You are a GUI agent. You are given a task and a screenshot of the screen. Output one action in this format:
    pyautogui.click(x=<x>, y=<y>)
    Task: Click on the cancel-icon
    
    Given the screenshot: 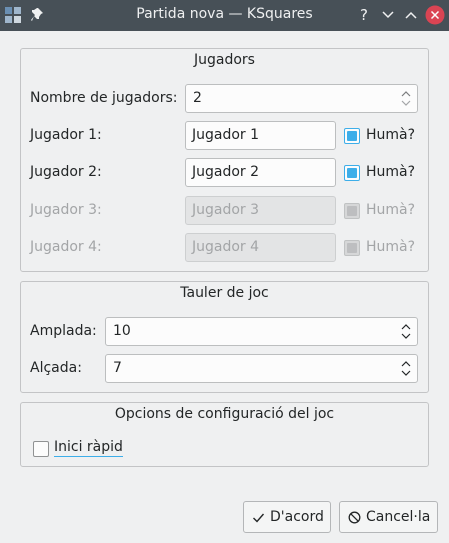 What is the action you would take?
    pyautogui.click(x=354, y=517)
    